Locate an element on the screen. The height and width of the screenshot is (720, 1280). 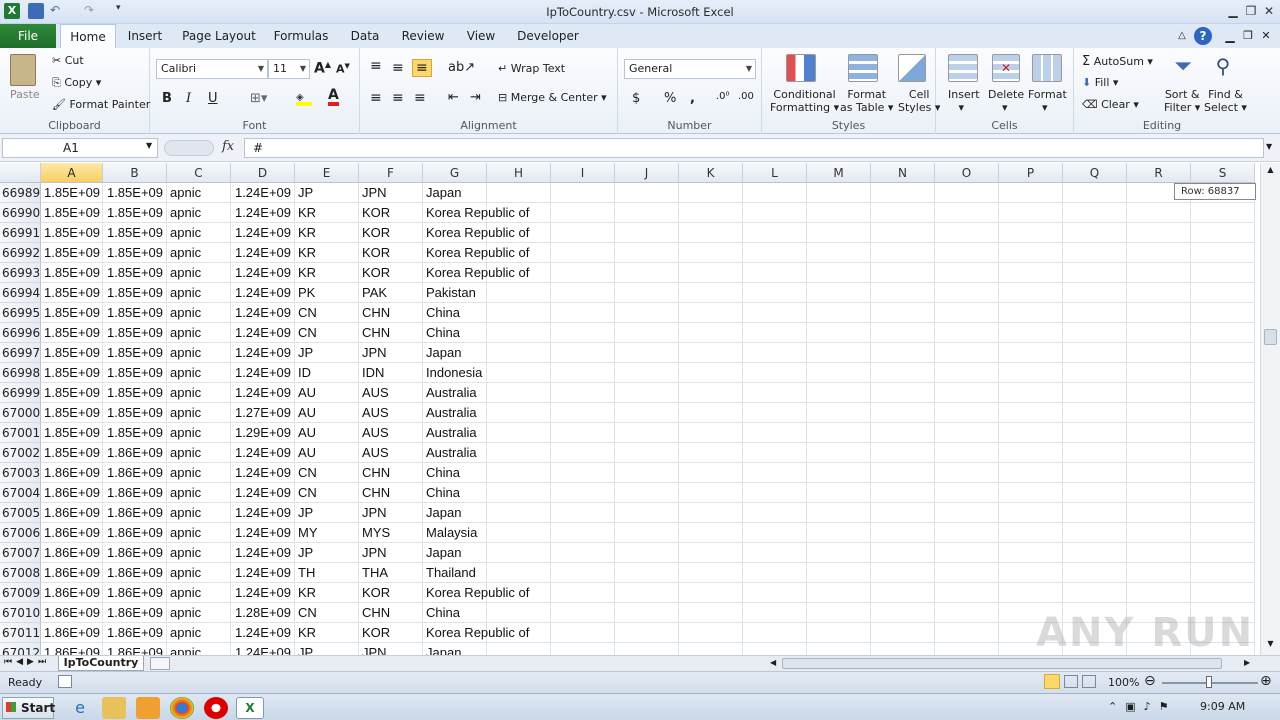
grid-cell: Malaysia is located at coordinates (455, 533).